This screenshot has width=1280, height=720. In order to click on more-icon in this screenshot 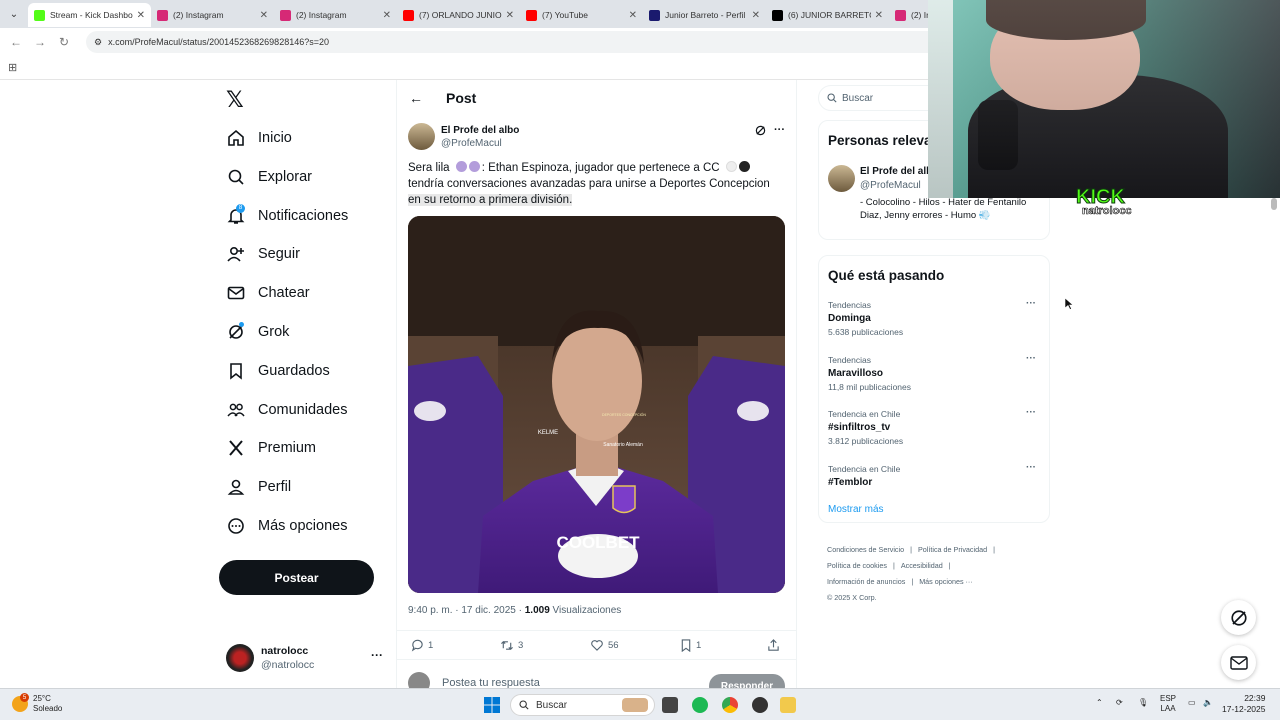, I will do `click(236, 526)`.